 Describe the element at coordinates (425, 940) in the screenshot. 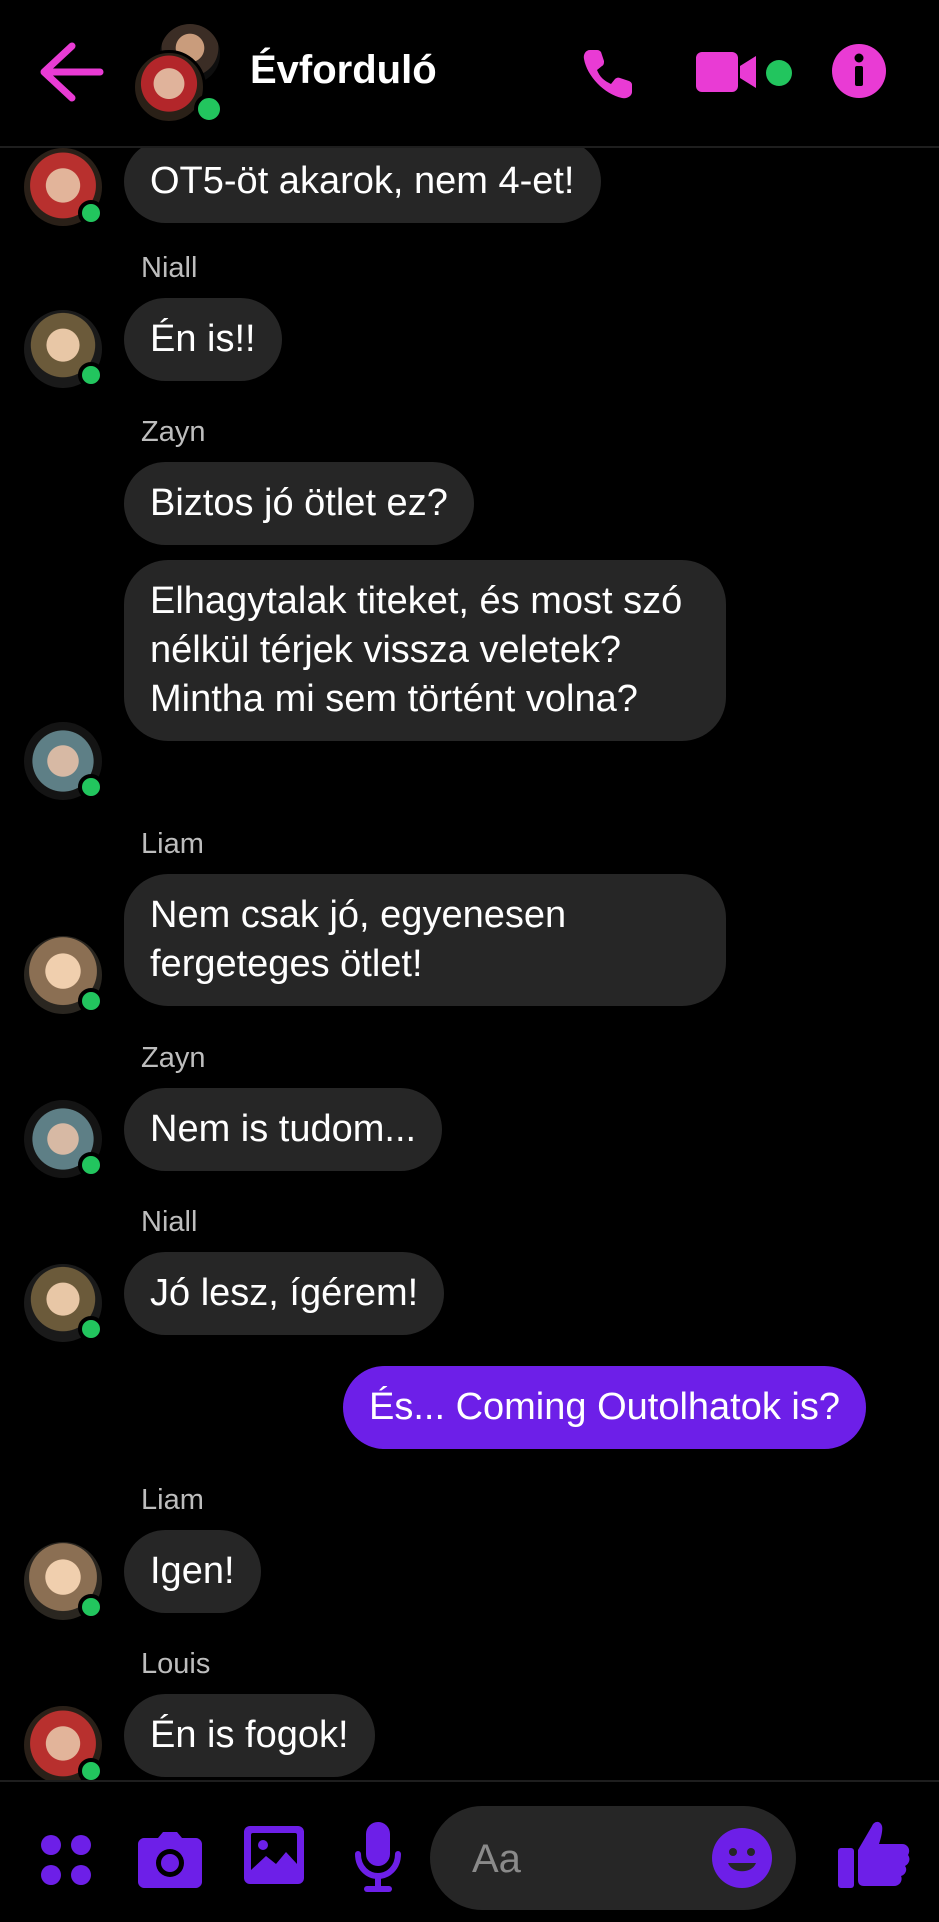

I see `message-bubble: Nem csak jó, egyenesen fergeteges ötlet!` at that location.